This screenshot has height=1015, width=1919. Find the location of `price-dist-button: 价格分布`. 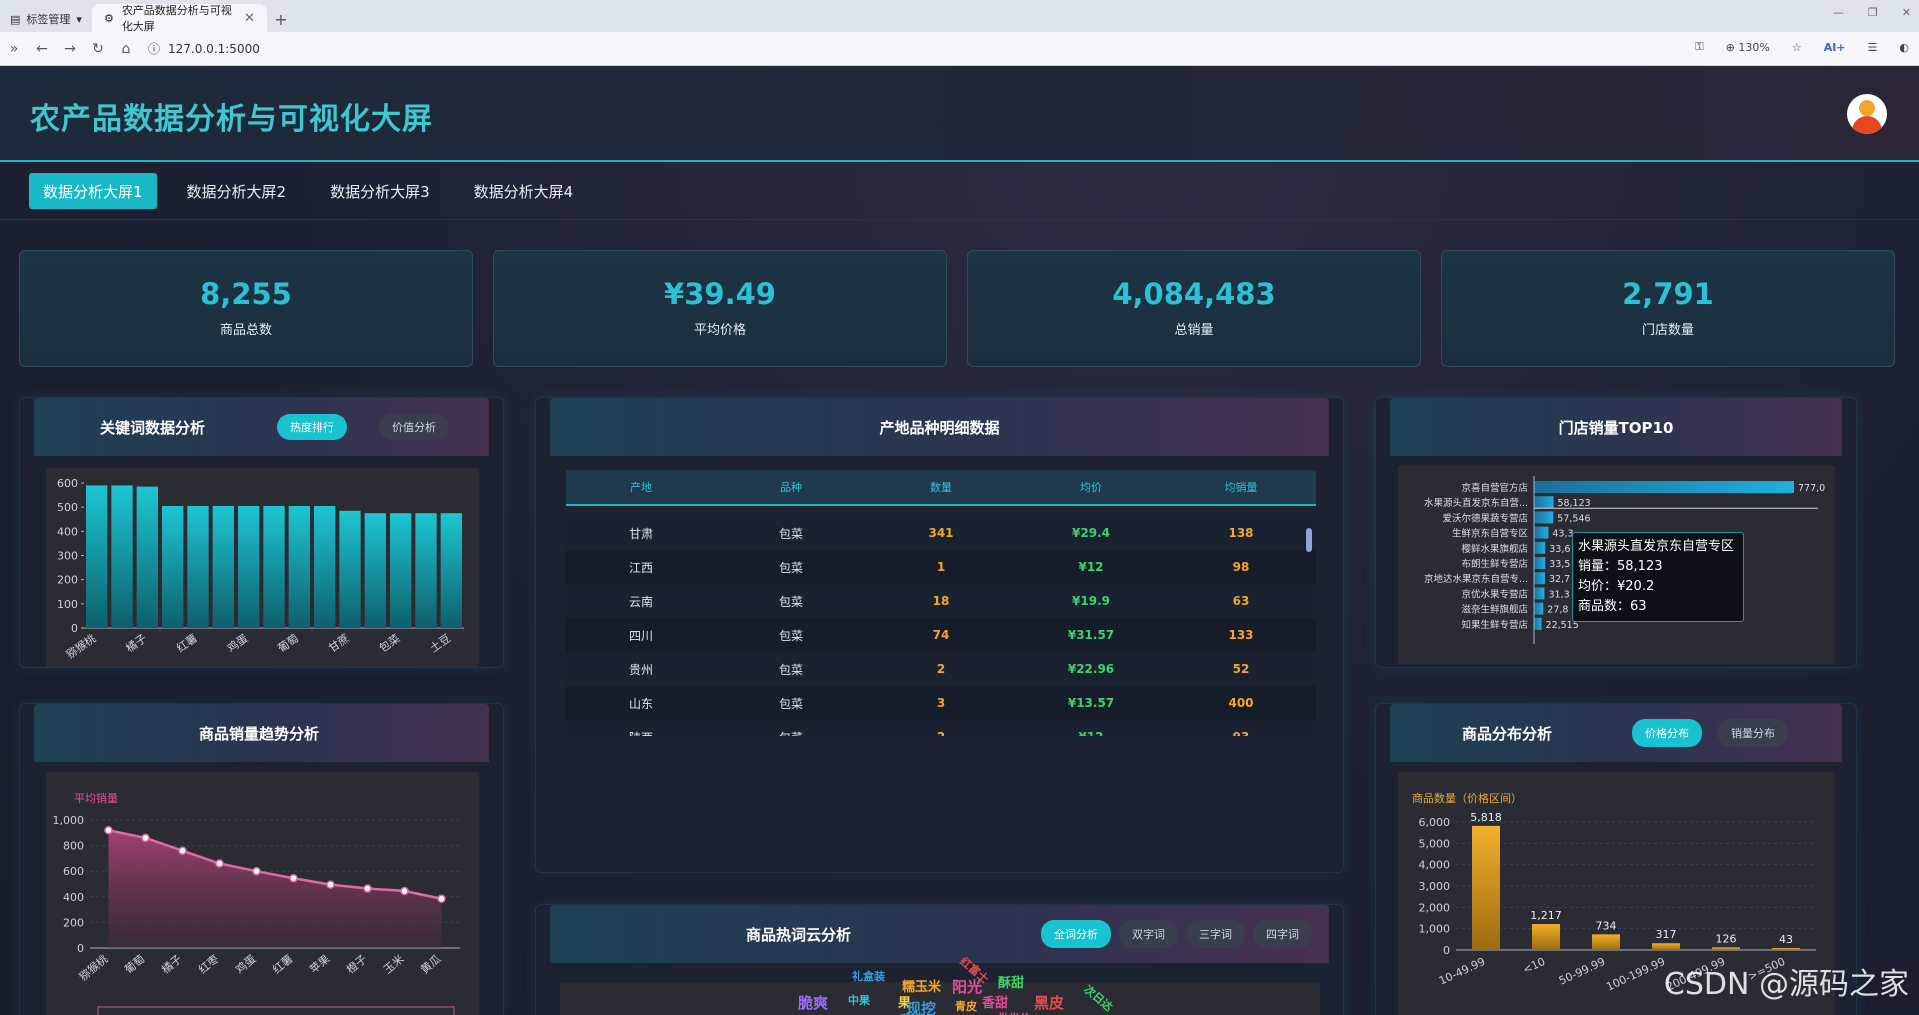

price-dist-button: 价格分布 is located at coordinates (1667, 733).